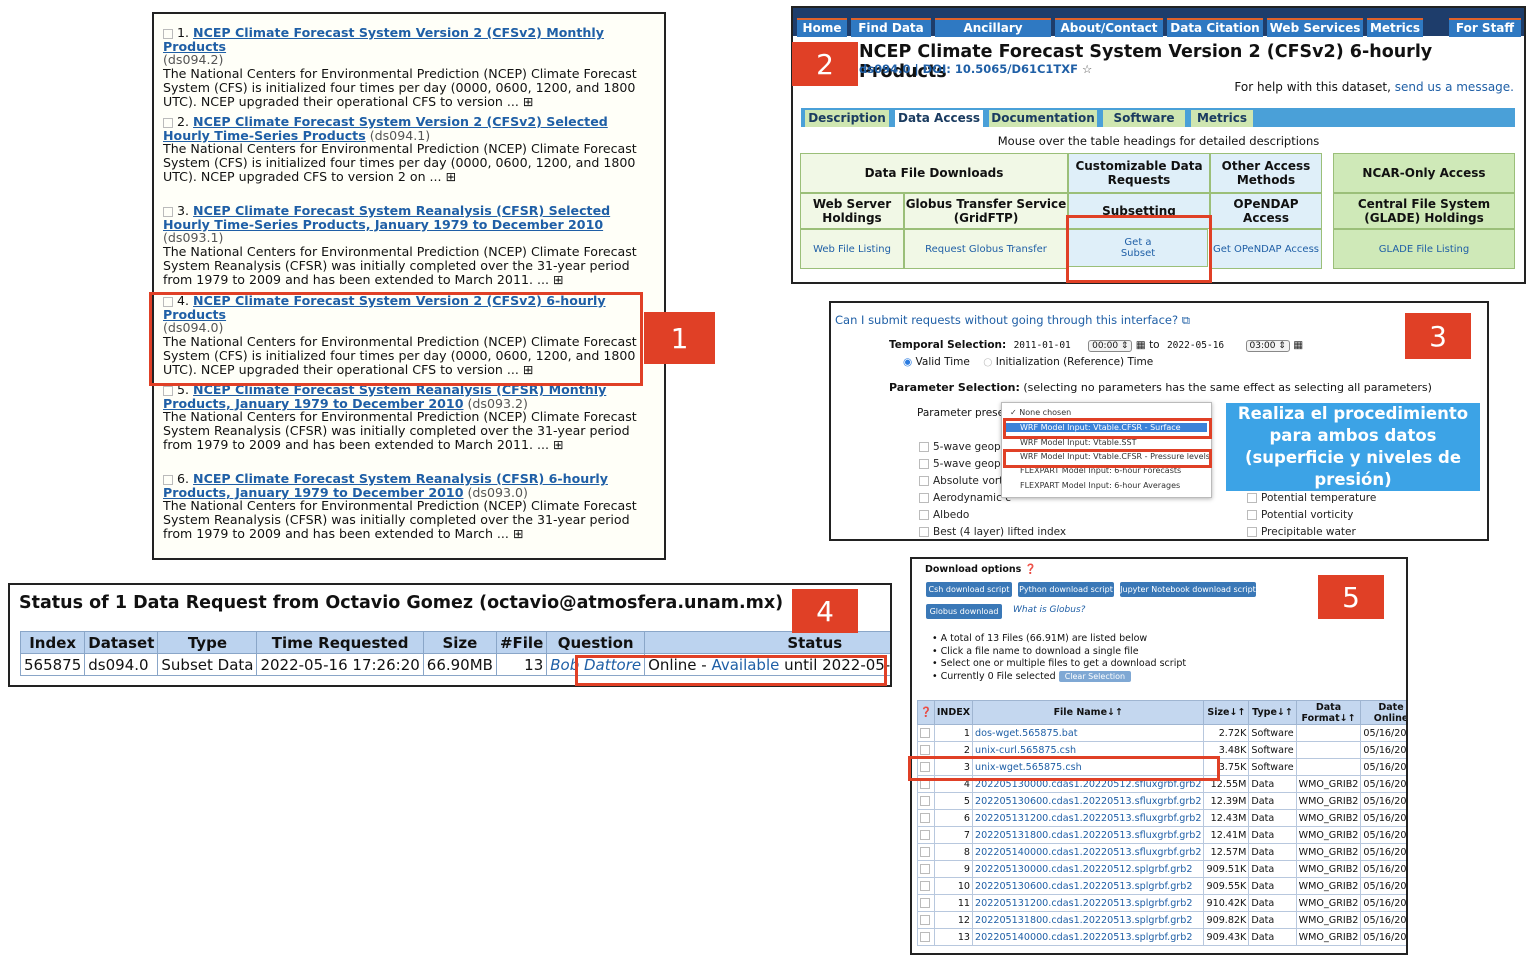  Describe the element at coordinates (939, 118) in the screenshot. I see `tab-data-access: Data Access` at that location.